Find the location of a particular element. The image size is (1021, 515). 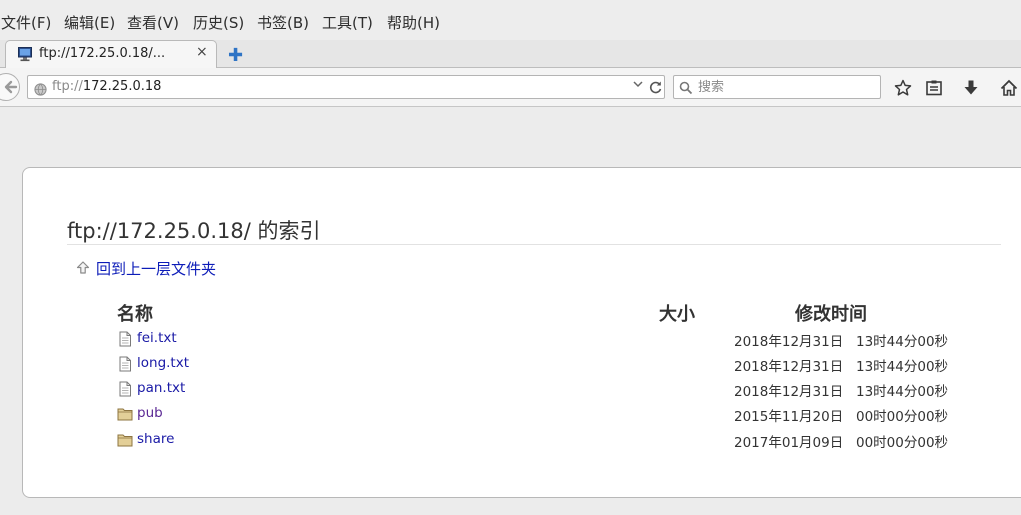

menu-bookmarks: 书签(B) is located at coordinates (283, 22).